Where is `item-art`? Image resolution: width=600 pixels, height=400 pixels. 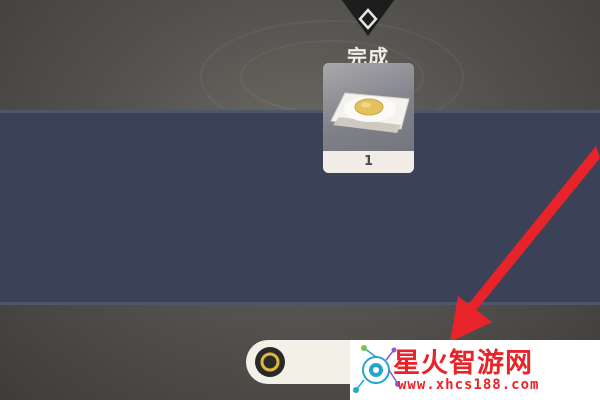
item-art is located at coordinates (368, 107).